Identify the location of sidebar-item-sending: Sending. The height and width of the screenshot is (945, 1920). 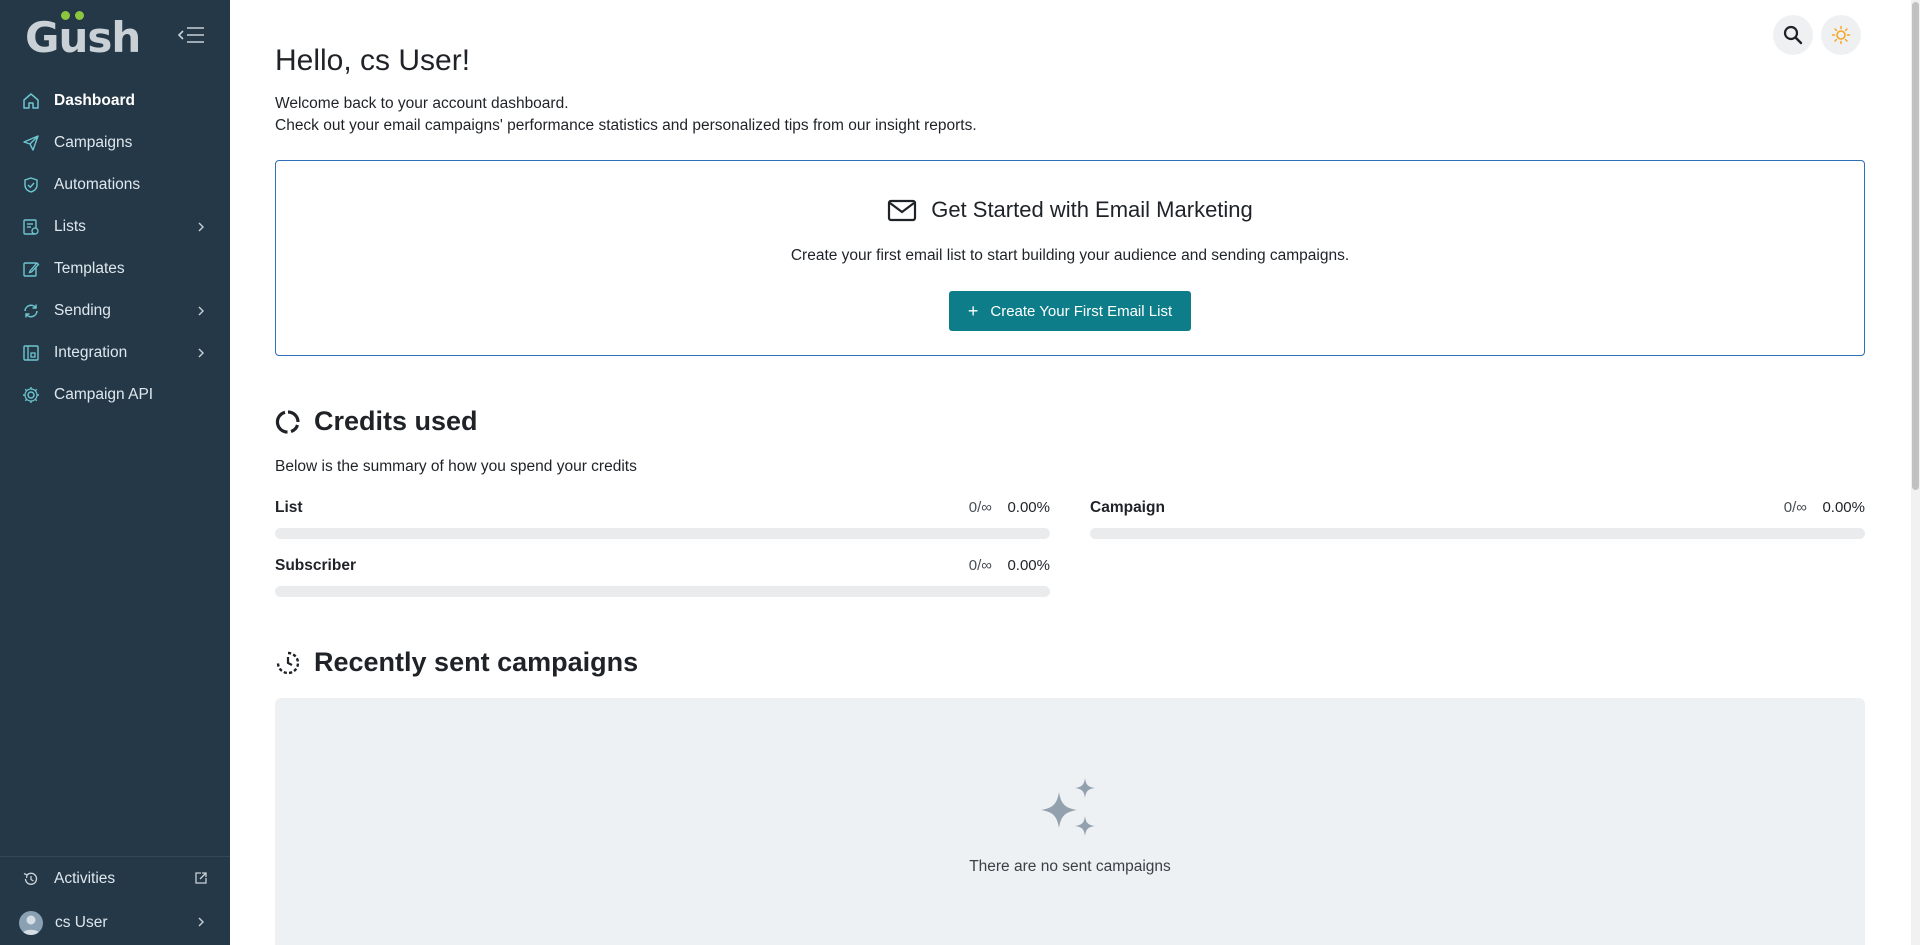
(115, 311).